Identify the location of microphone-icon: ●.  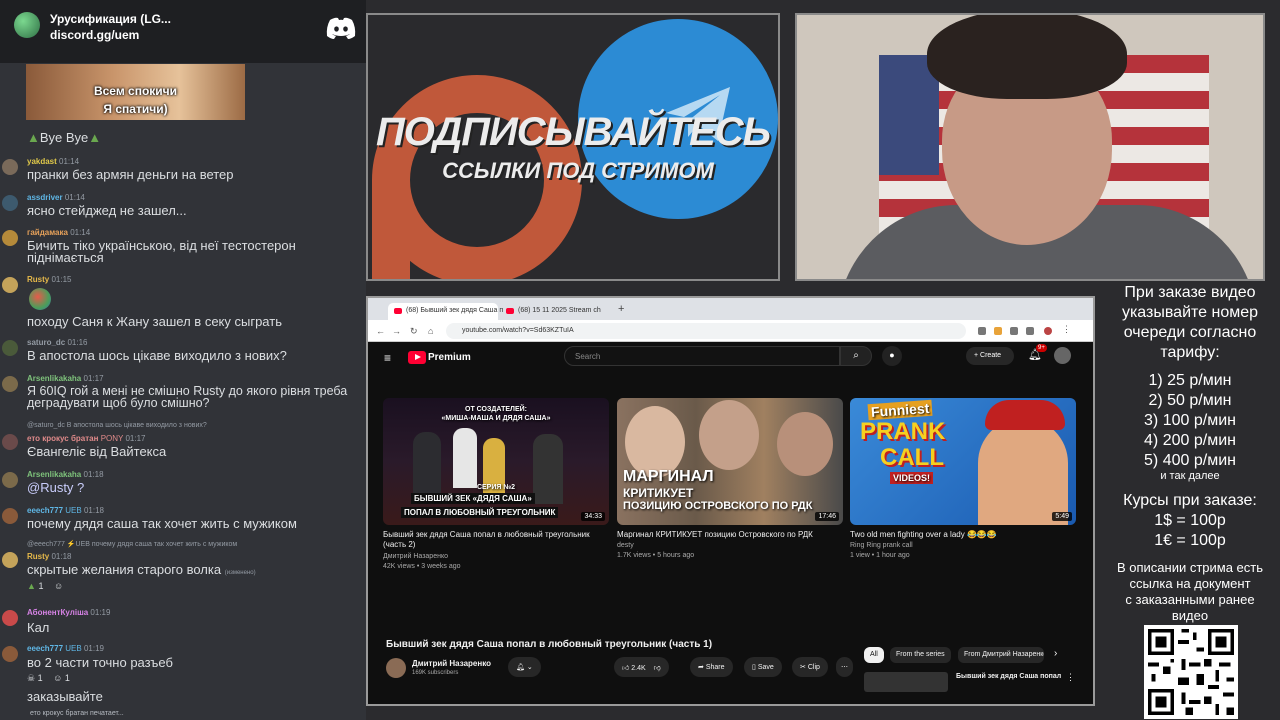
(892, 356).